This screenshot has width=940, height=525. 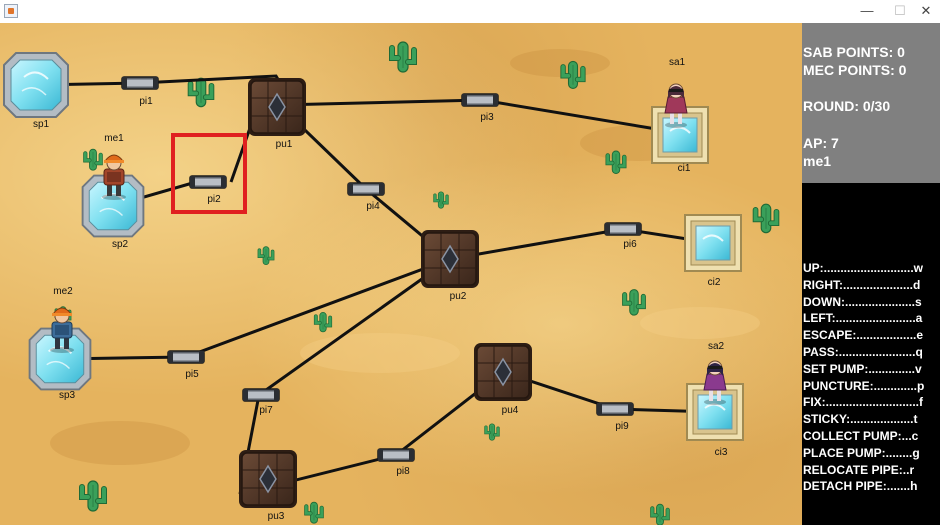 What do you see at coordinates (214, 199) in the screenshot?
I see `pipe-label: pi2` at bounding box center [214, 199].